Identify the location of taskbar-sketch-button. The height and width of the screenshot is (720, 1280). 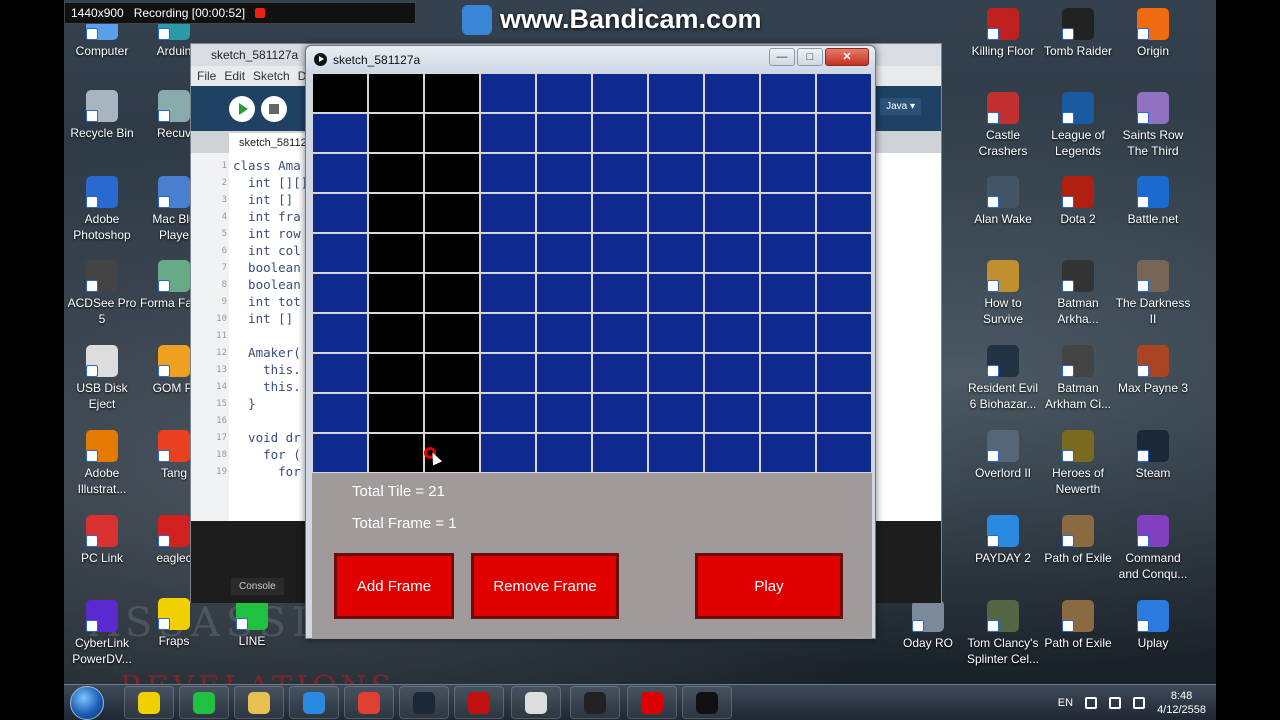
(707, 702).